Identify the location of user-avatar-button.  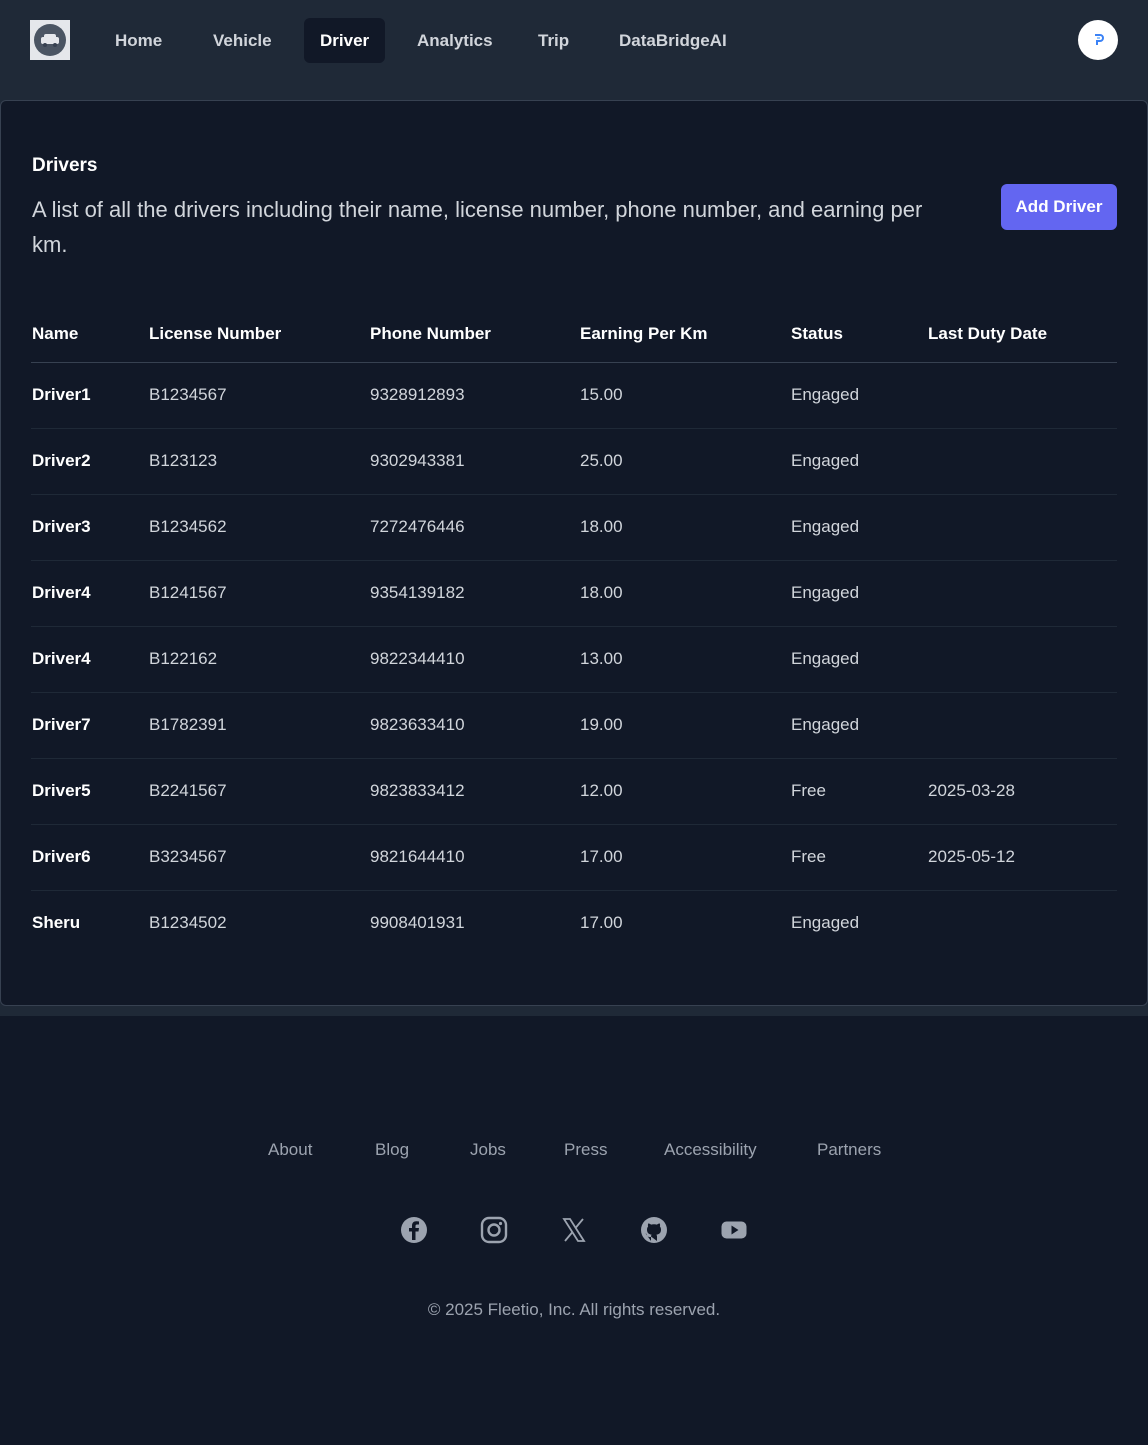
(1098, 40).